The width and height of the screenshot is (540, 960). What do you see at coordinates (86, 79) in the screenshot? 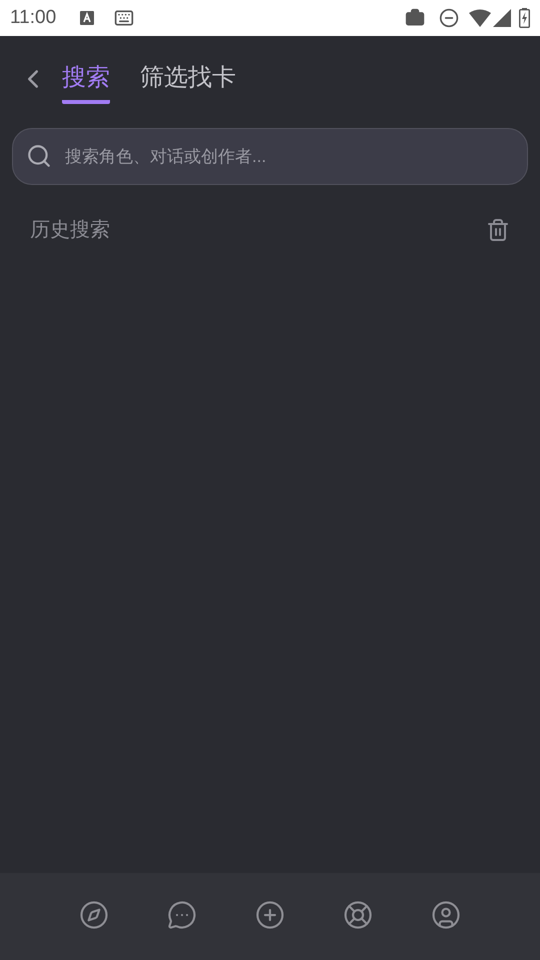
I see `tab: 搜索` at bounding box center [86, 79].